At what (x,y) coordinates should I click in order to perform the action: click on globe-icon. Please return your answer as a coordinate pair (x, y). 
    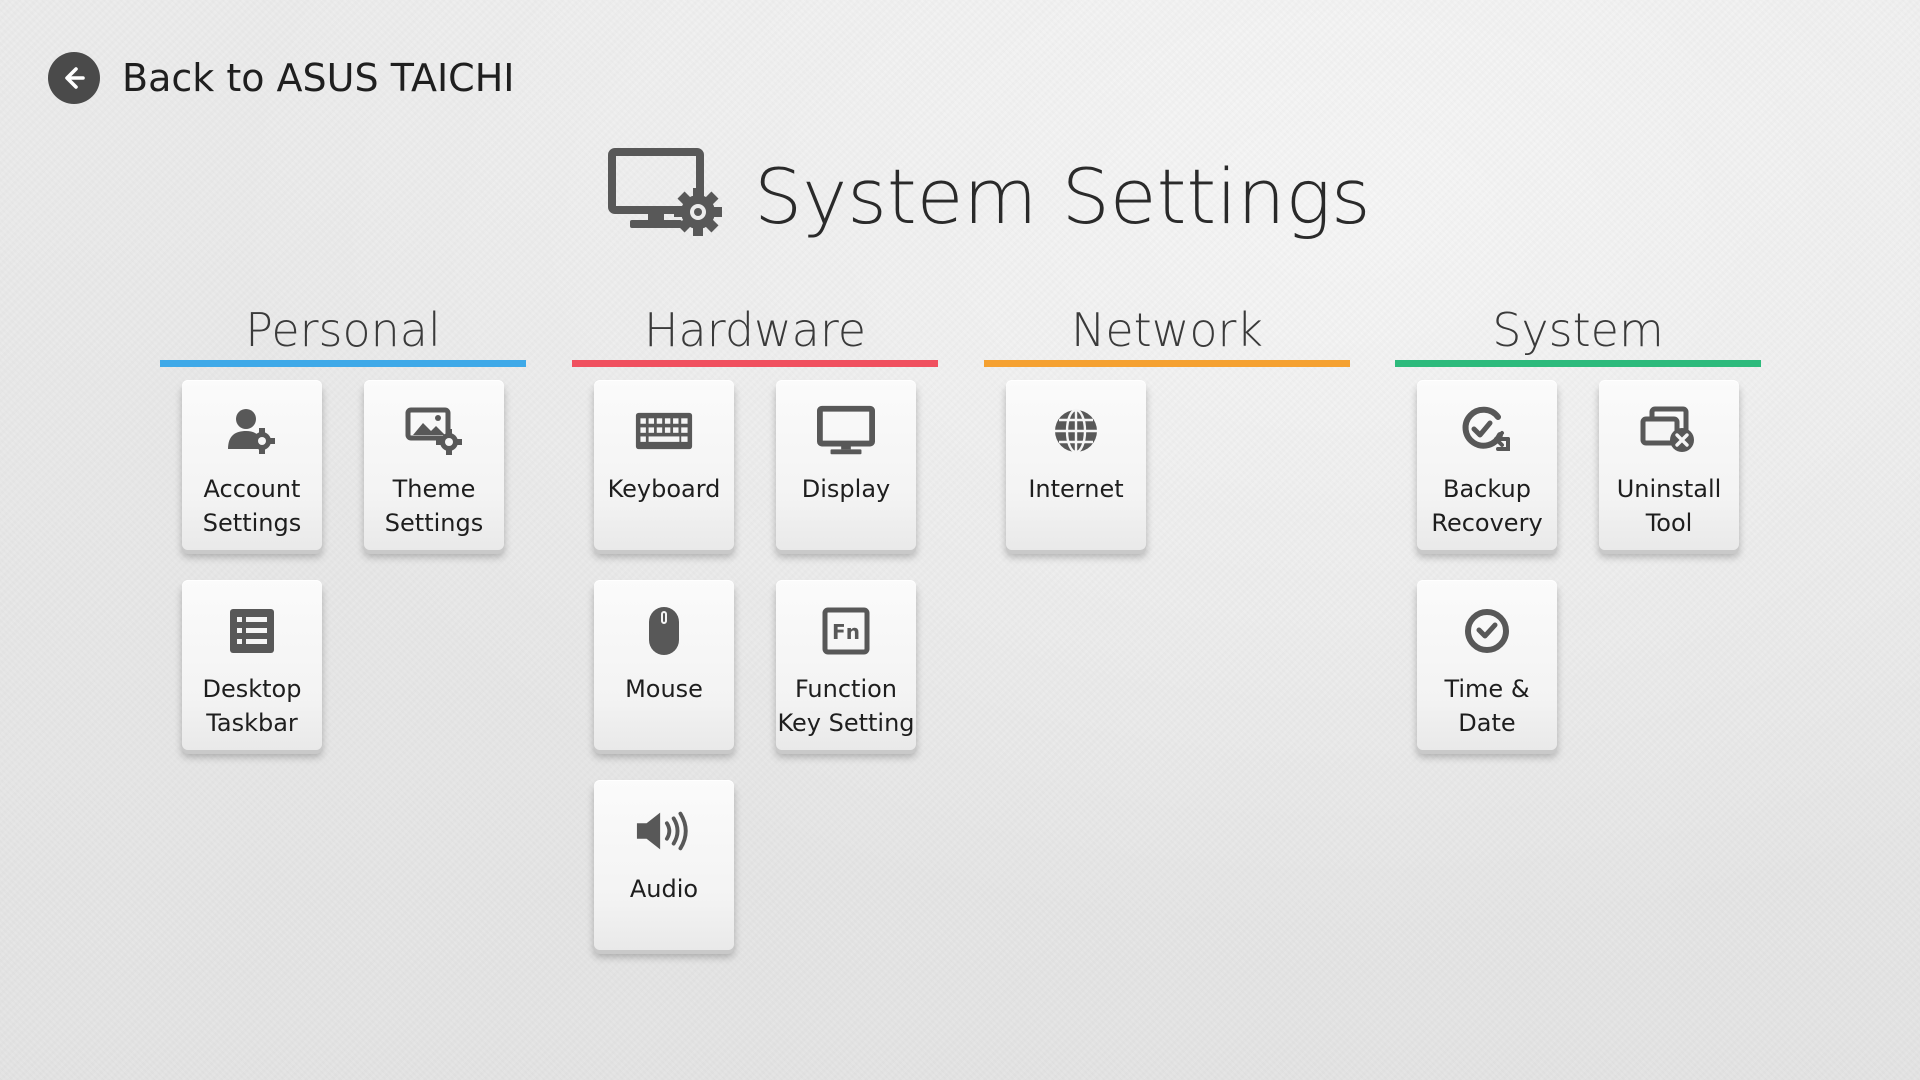
    Looking at the image, I should click on (1076, 431).